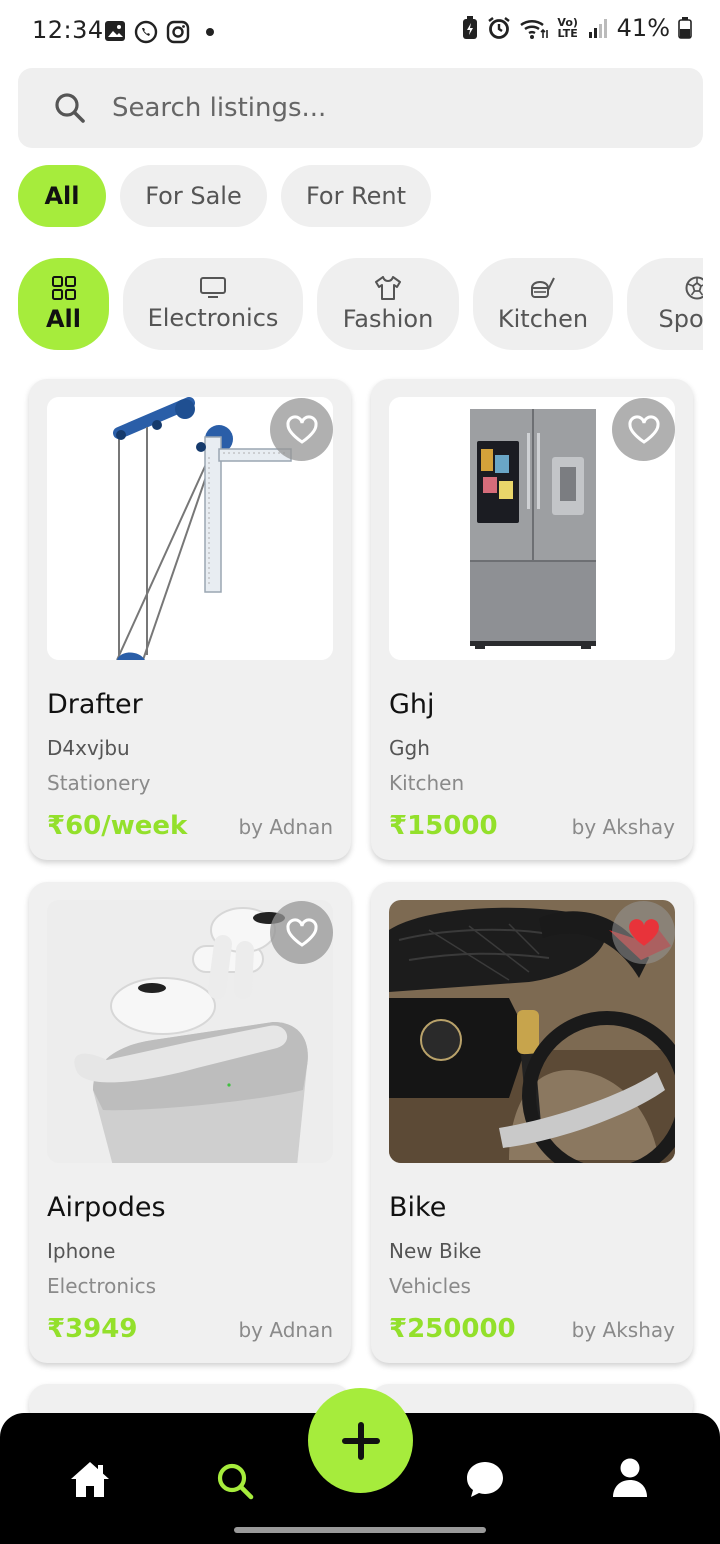  I want to click on network-label: Vo) LTE, so click(567, 28).